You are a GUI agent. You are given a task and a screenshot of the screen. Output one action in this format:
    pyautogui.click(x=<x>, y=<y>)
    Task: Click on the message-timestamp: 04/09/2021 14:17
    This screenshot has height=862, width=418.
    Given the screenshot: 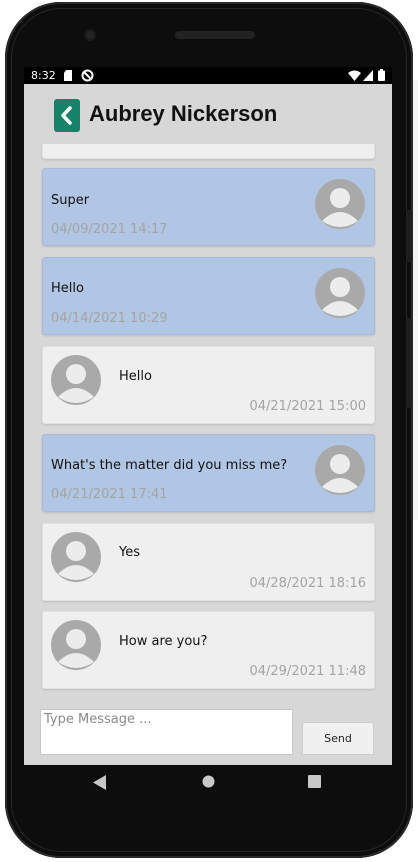 What is the action you would take?
    pyautogui.click(x=109, y=229)
    